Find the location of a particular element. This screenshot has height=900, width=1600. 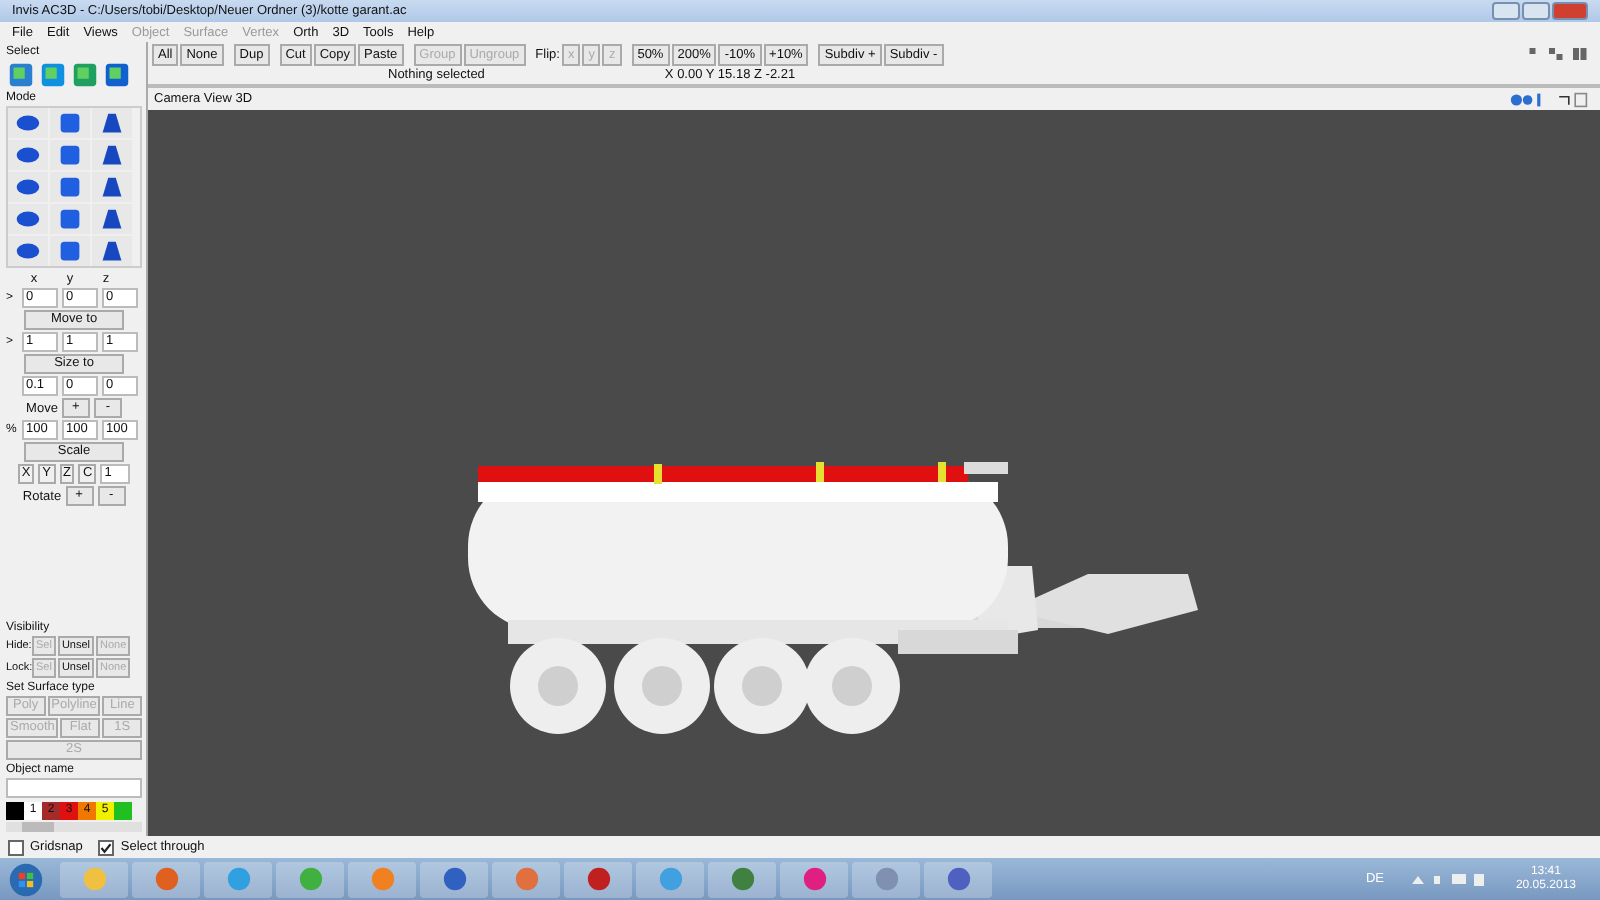

layout-icon is located at coordinates (1558, 54).